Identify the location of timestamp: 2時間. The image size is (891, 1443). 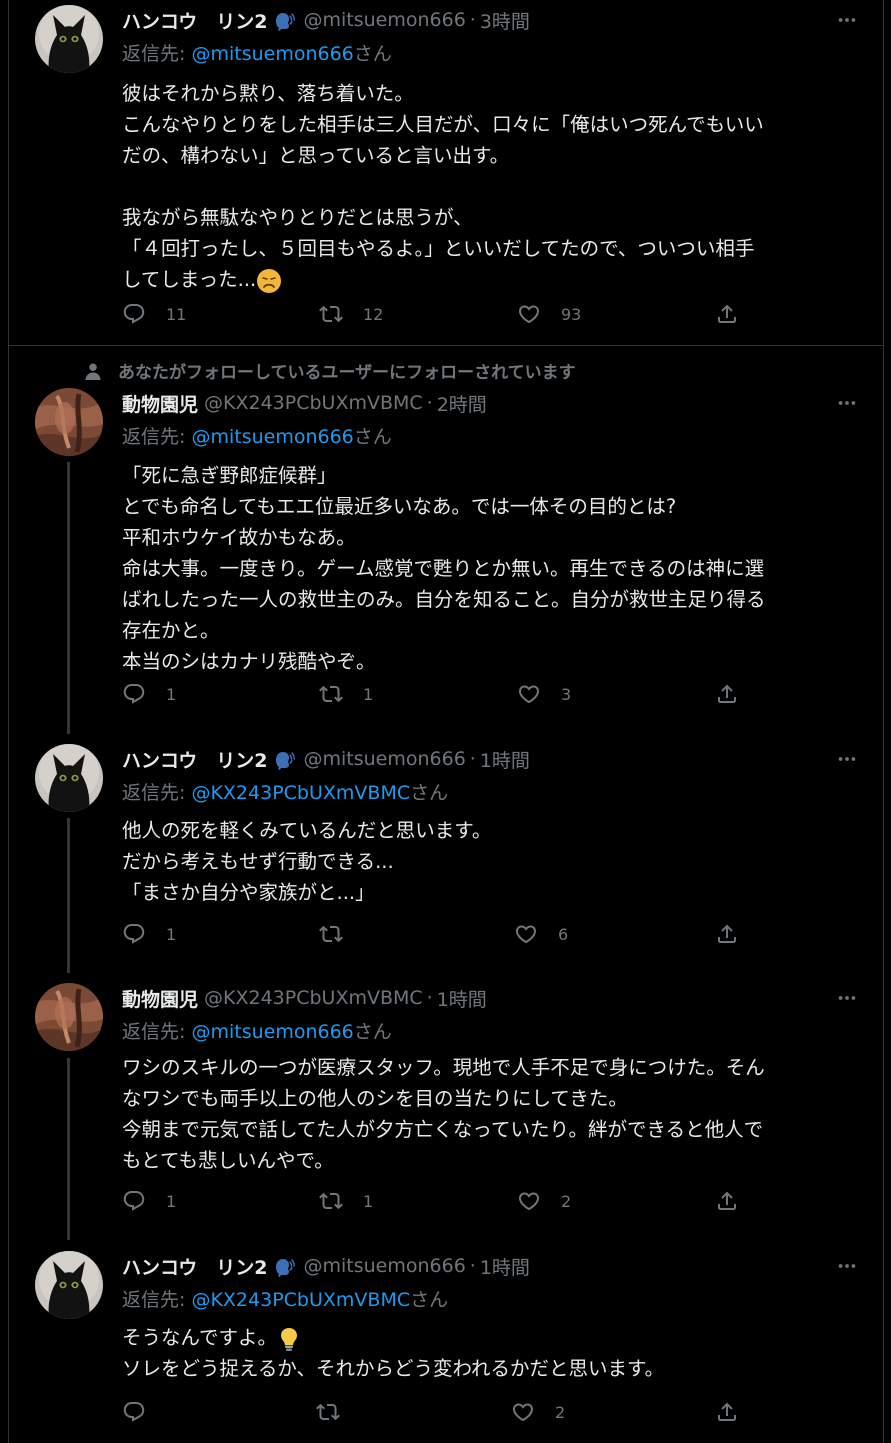
(462, 403).